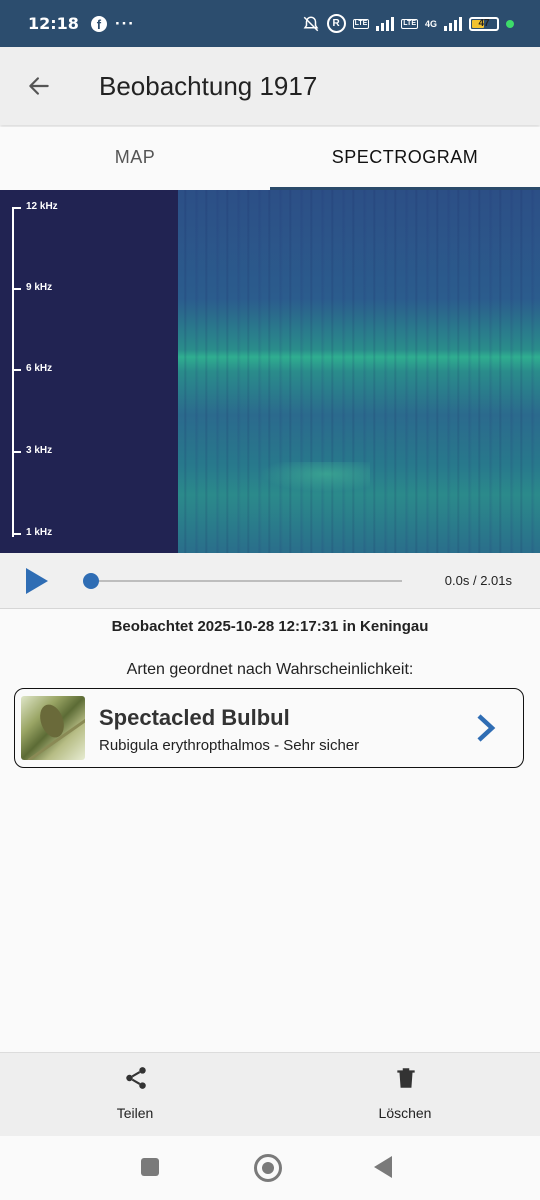  What do you see at coordinates (405, 158) in the screenshot?
I see `tab-spectrogram: SPECTROGRAM` at bounding box center [405, 158].